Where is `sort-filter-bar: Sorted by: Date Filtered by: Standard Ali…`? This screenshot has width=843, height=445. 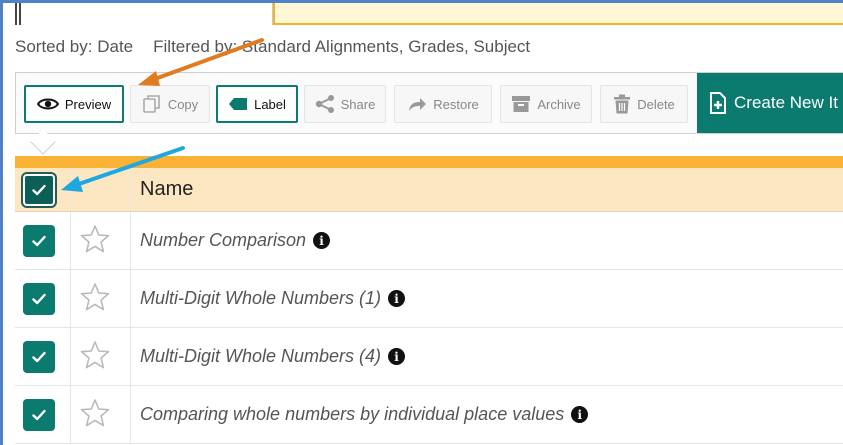
sort-filter-bar: Sorted by: Date Filtered by: Standard Ali… is located at coordinates (272, 47).